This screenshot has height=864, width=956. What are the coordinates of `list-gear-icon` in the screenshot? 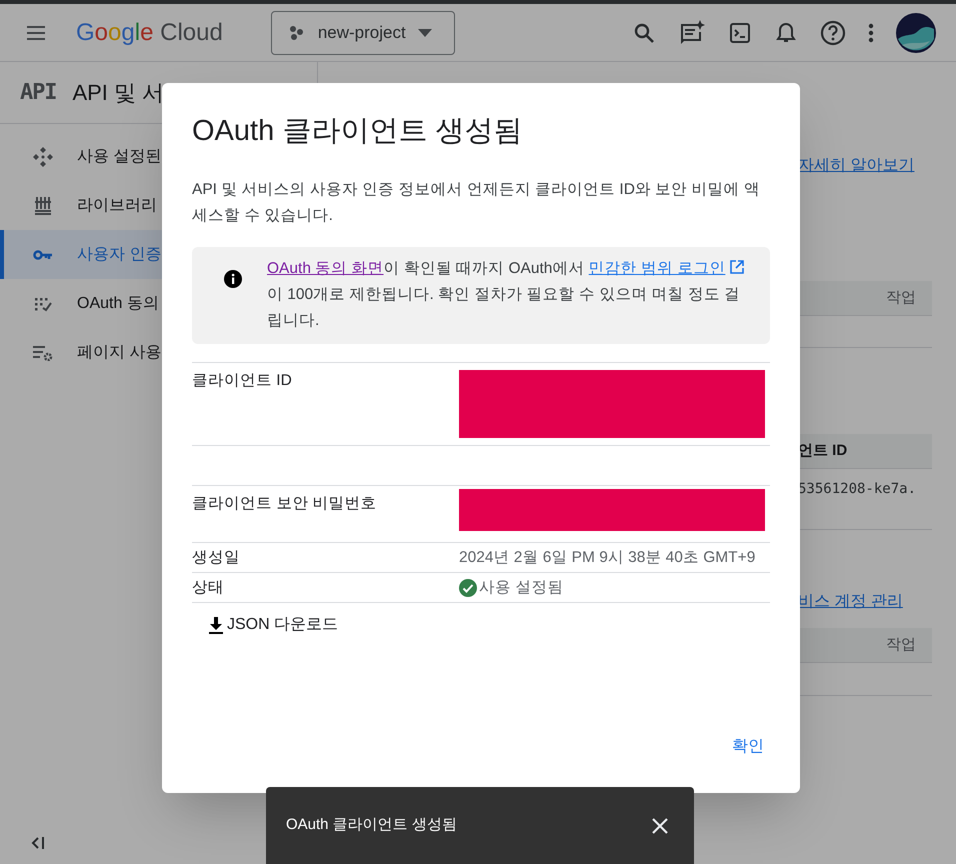 It's located at (43, 352).